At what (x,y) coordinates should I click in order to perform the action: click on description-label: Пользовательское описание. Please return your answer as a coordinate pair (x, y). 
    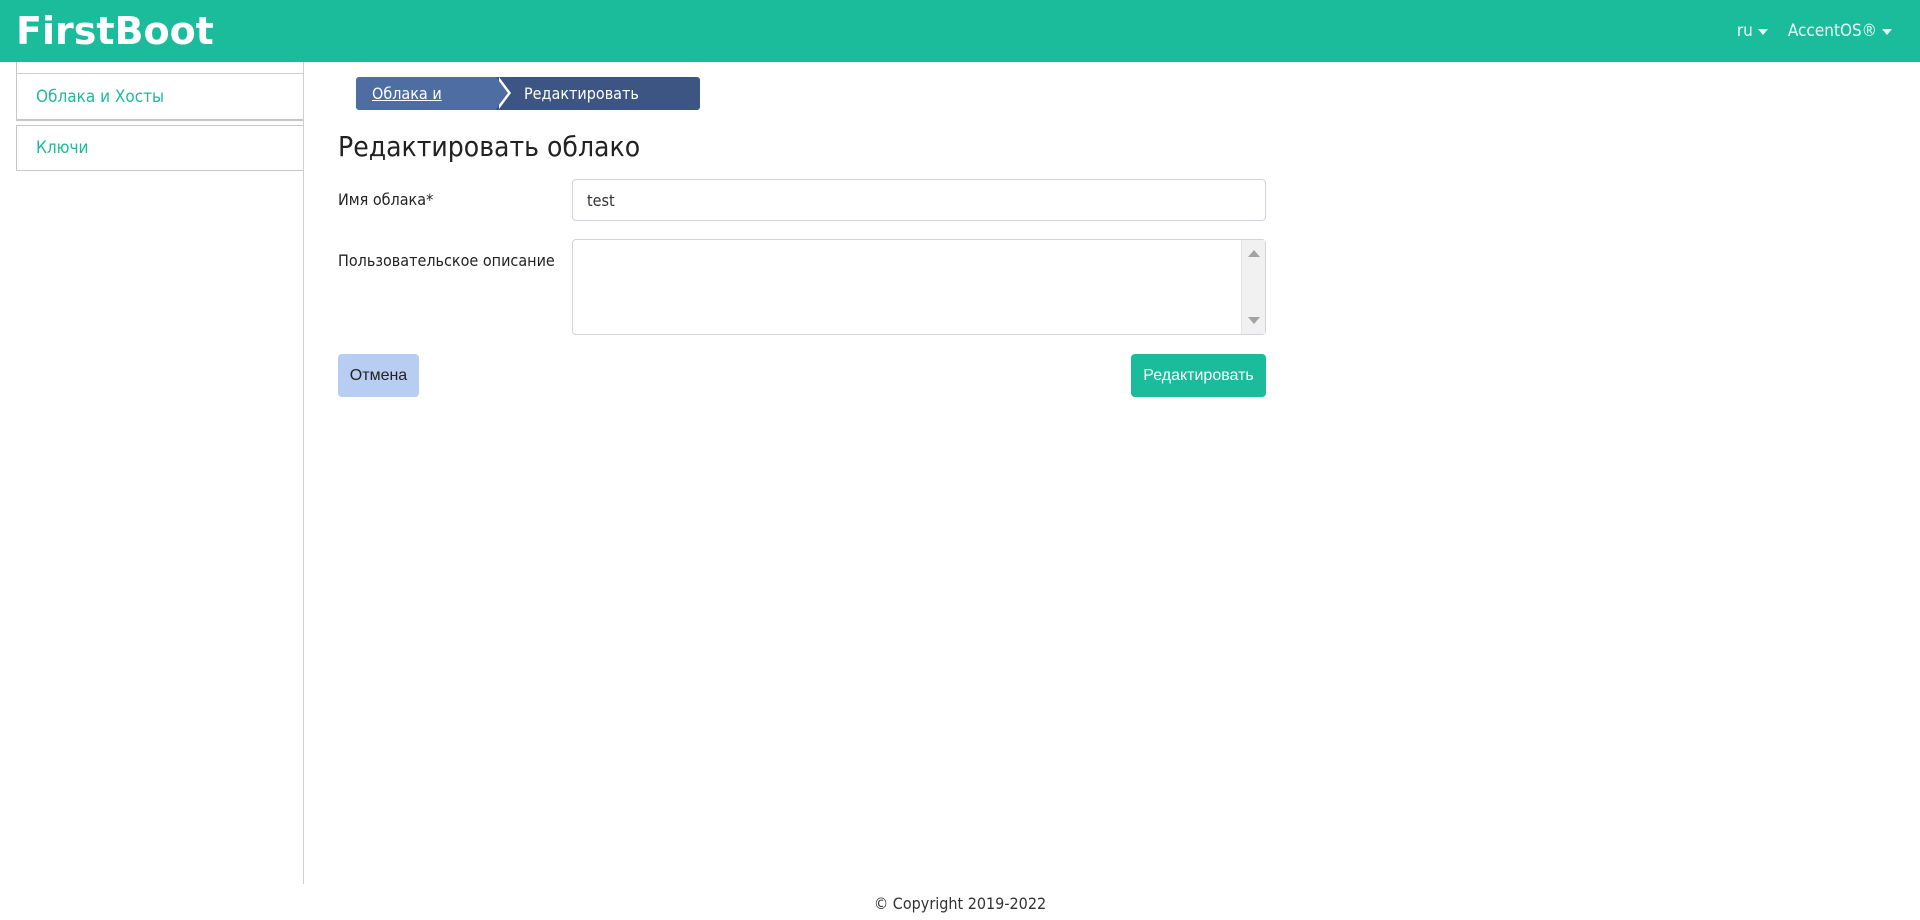
    Looking at the image, I should click on (446, 260).